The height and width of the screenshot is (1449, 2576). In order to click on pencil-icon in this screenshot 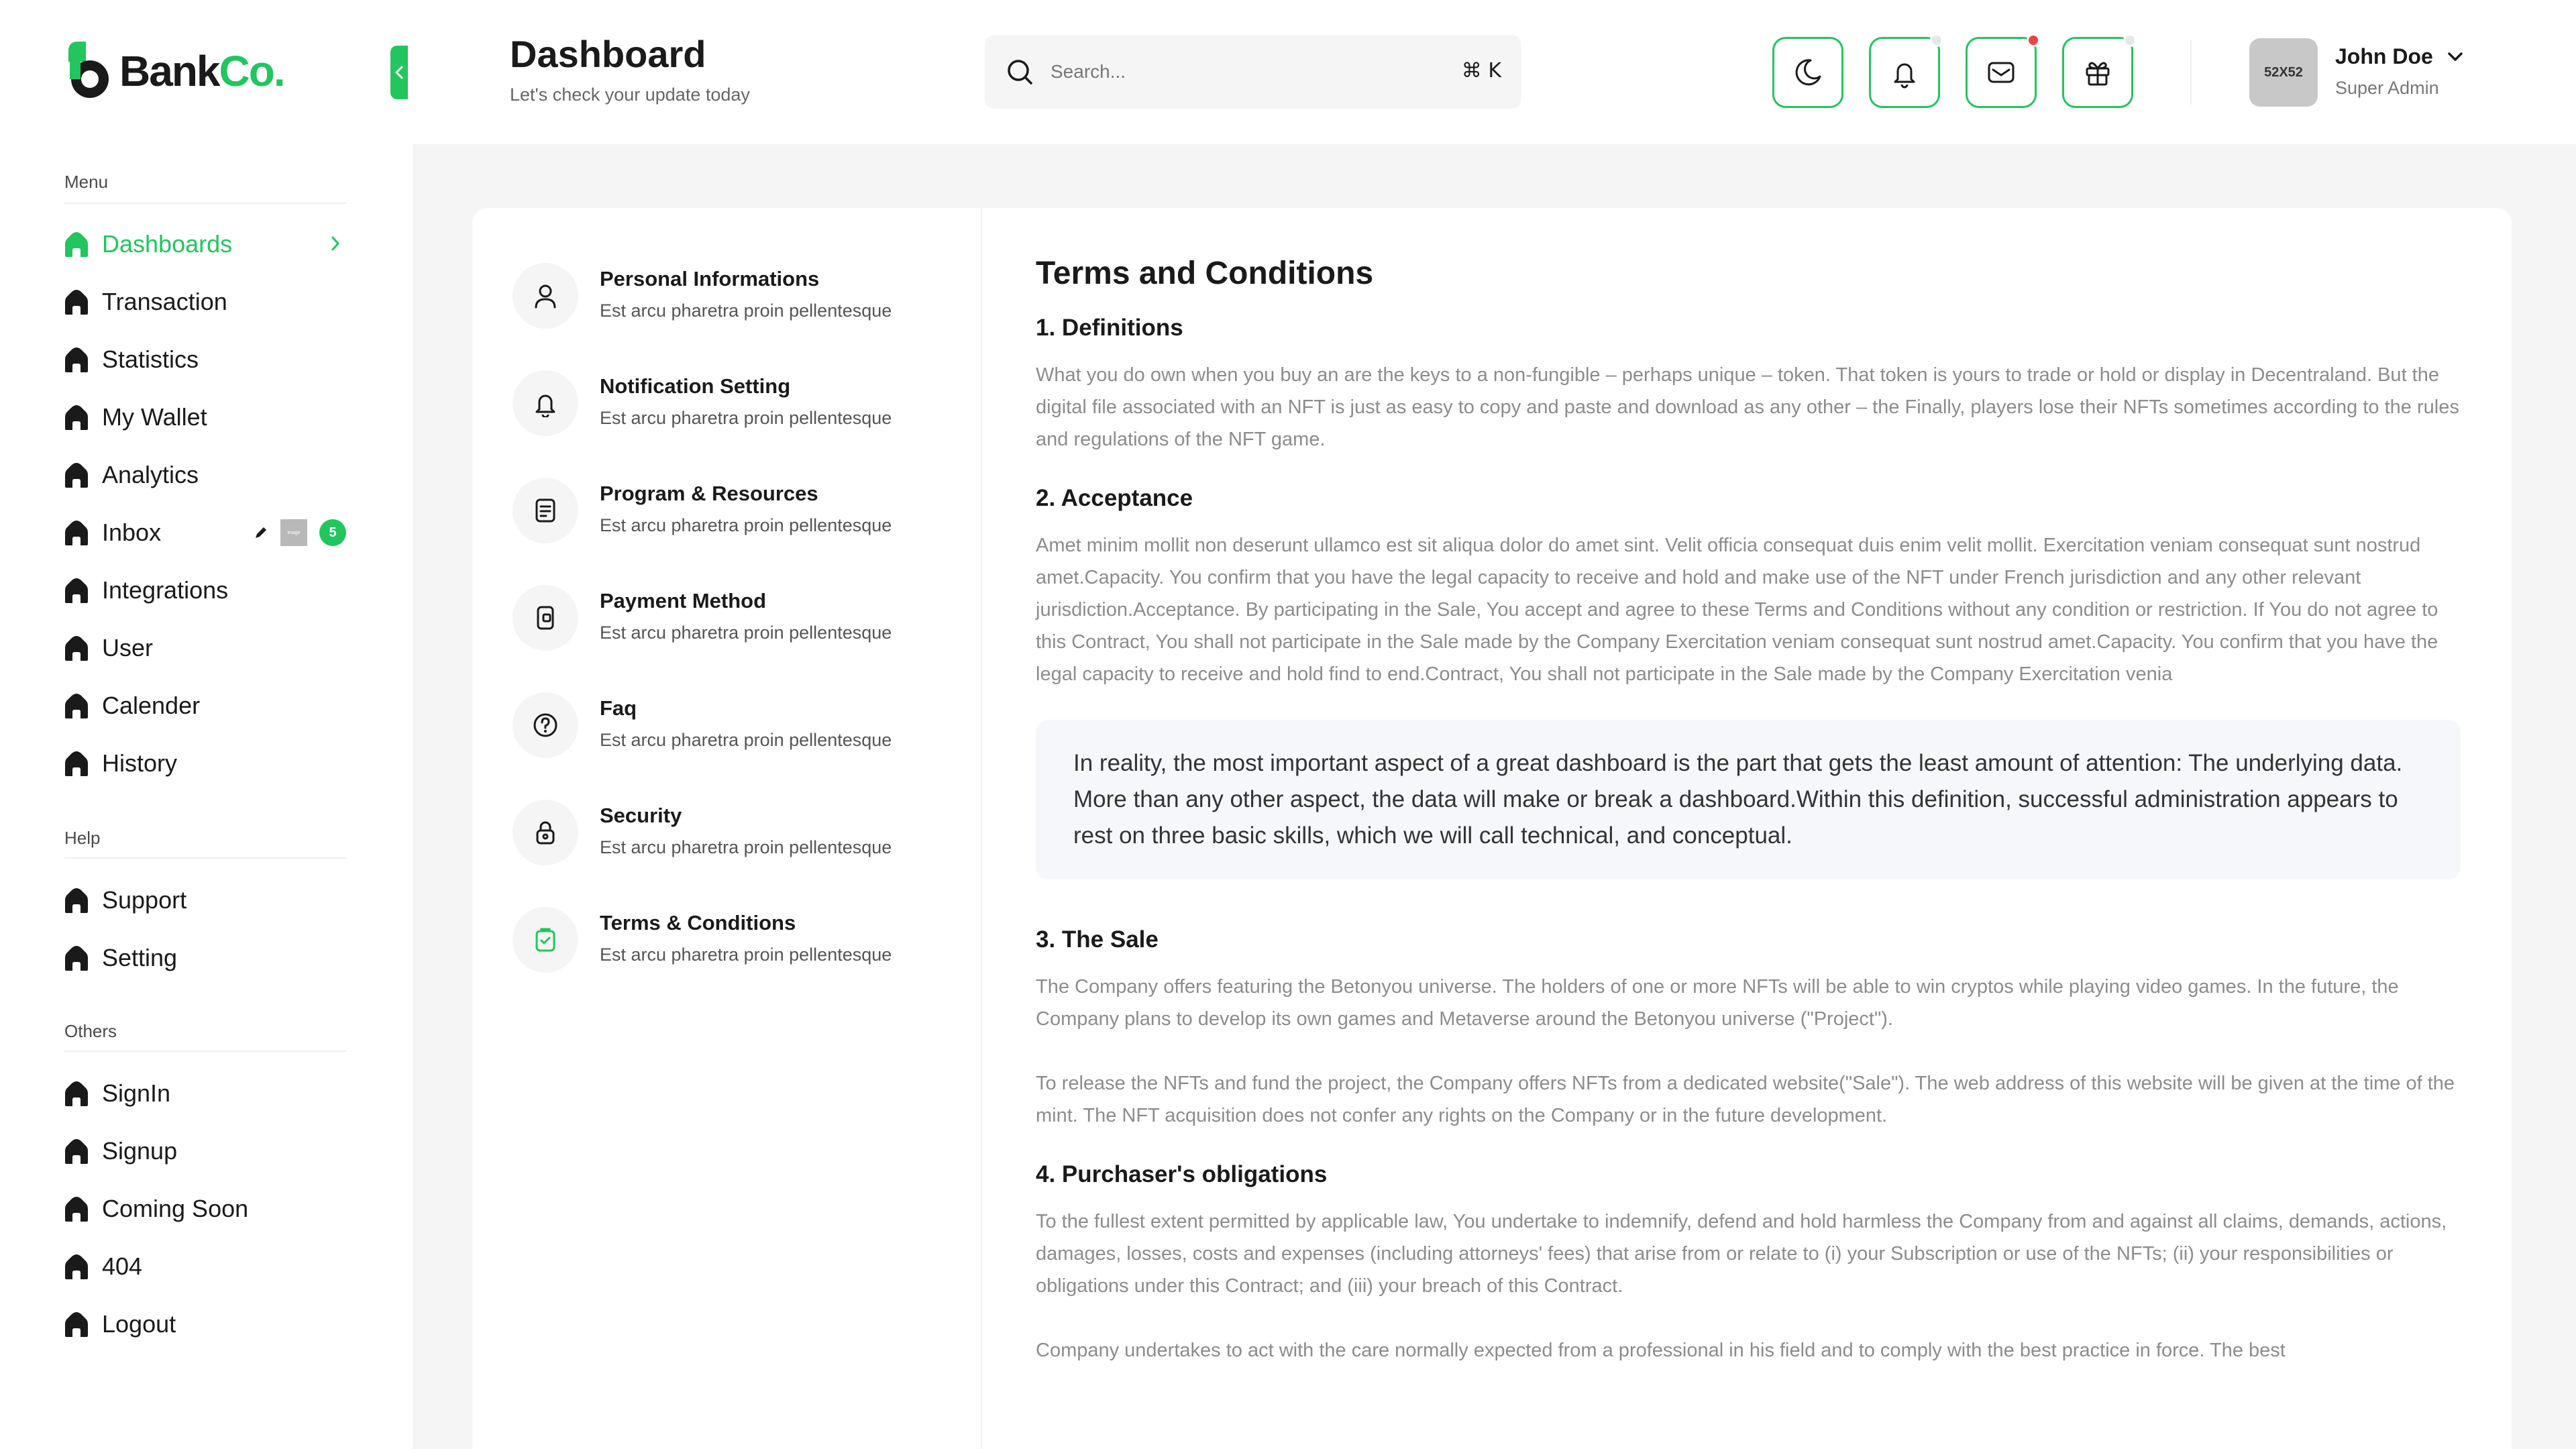, I will do `click(261, 532)`.